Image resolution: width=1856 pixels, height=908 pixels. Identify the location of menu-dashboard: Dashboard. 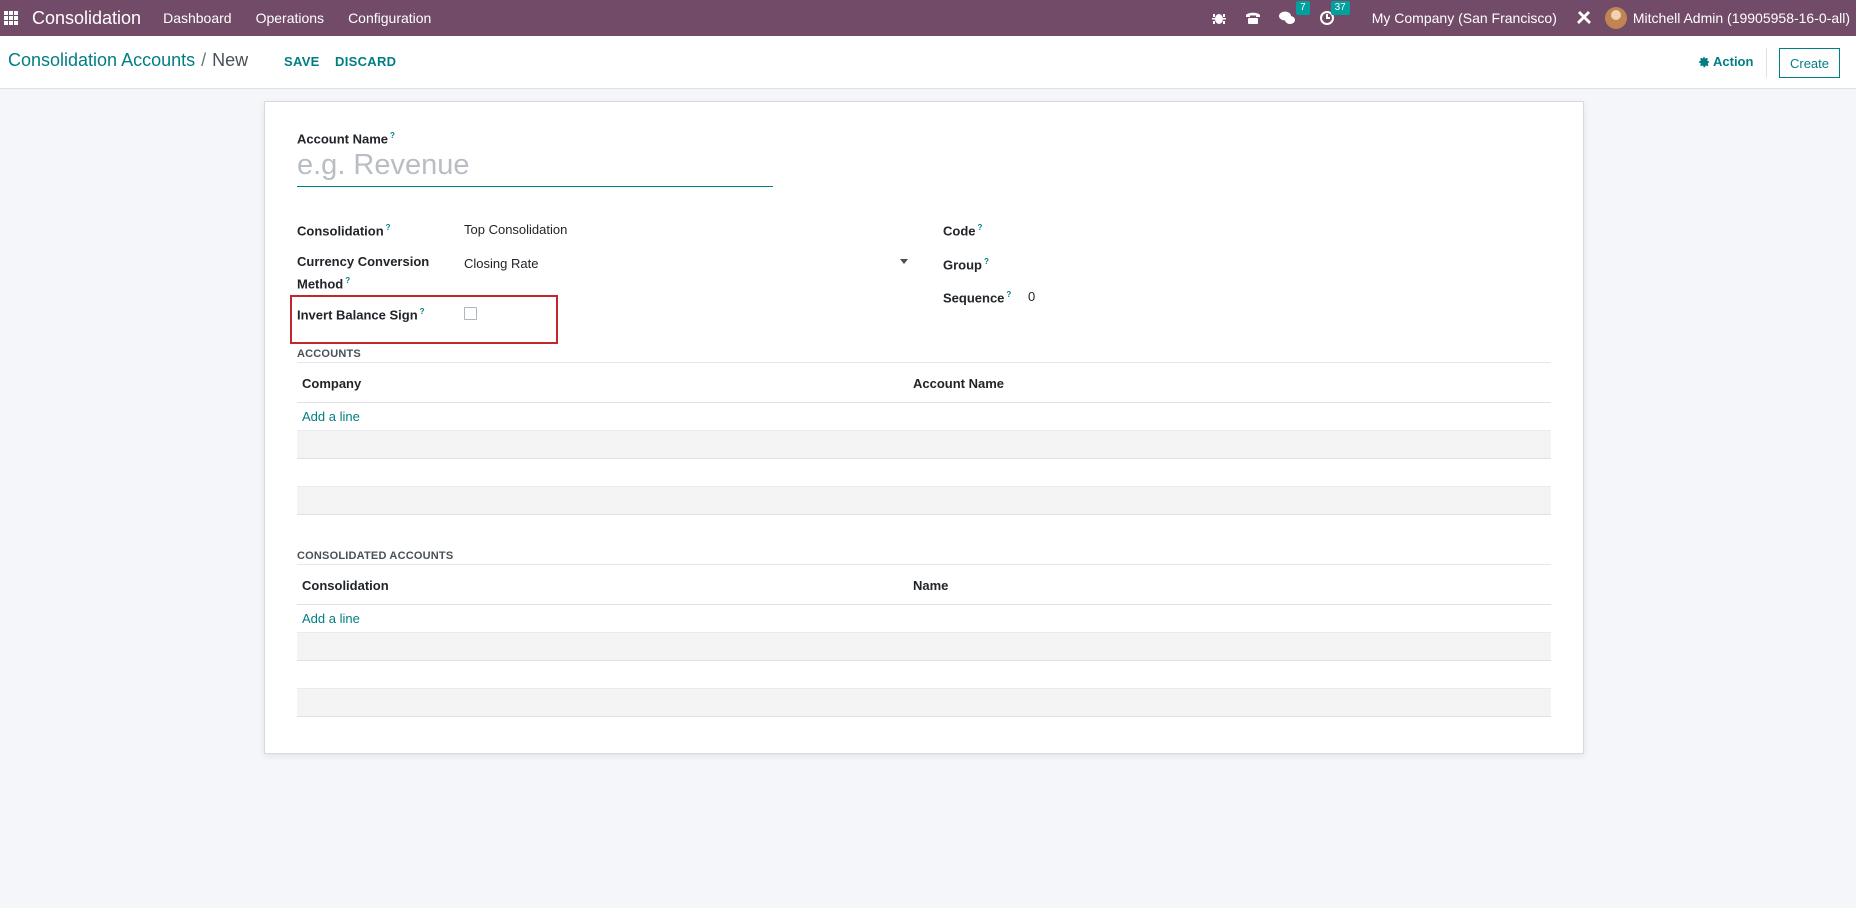
(197, 18).